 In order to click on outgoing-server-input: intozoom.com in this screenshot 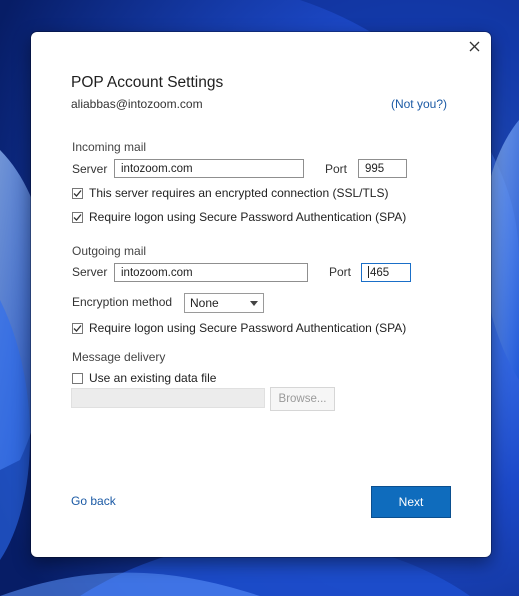, I will do `click(211, 272)`.